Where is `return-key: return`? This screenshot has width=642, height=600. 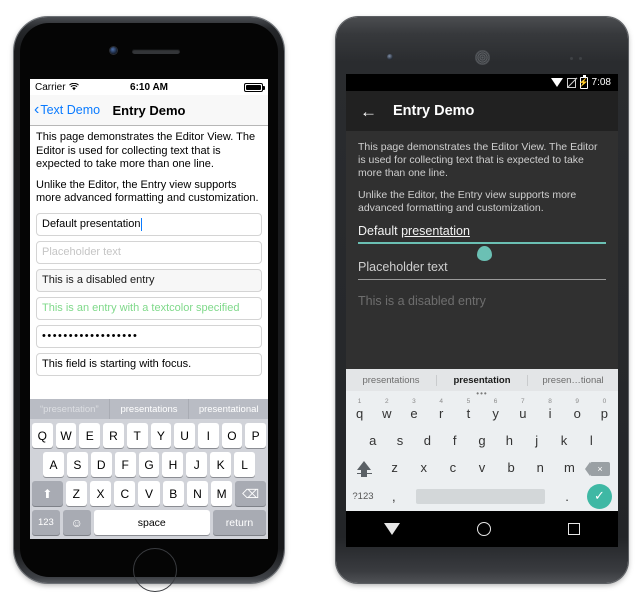
return-key: return is located at coordinates (239, 522).